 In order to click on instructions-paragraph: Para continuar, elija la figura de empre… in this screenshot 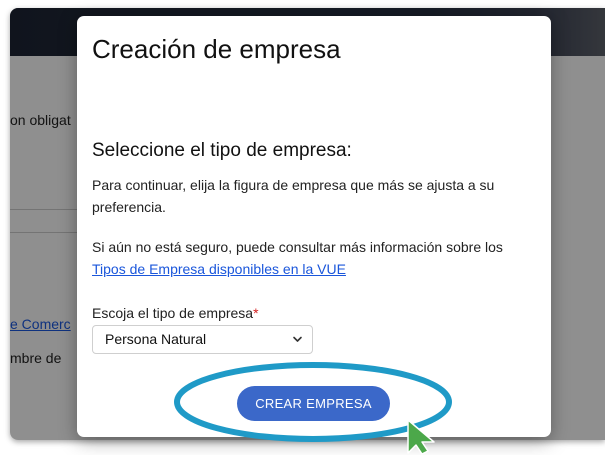, I will do `click(293, 196)`.